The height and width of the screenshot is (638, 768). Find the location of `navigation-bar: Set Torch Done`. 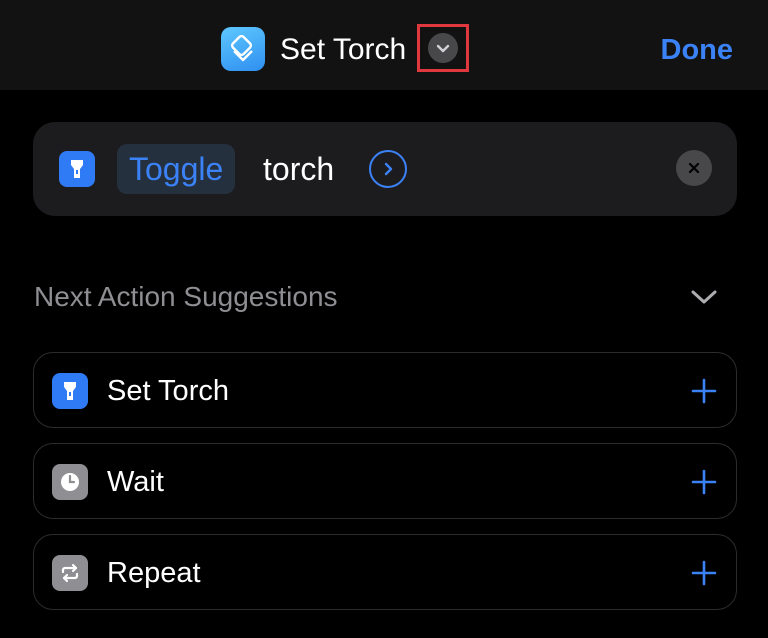

navigation-bar: Set Torch Done is located at coordinates (384, 45).